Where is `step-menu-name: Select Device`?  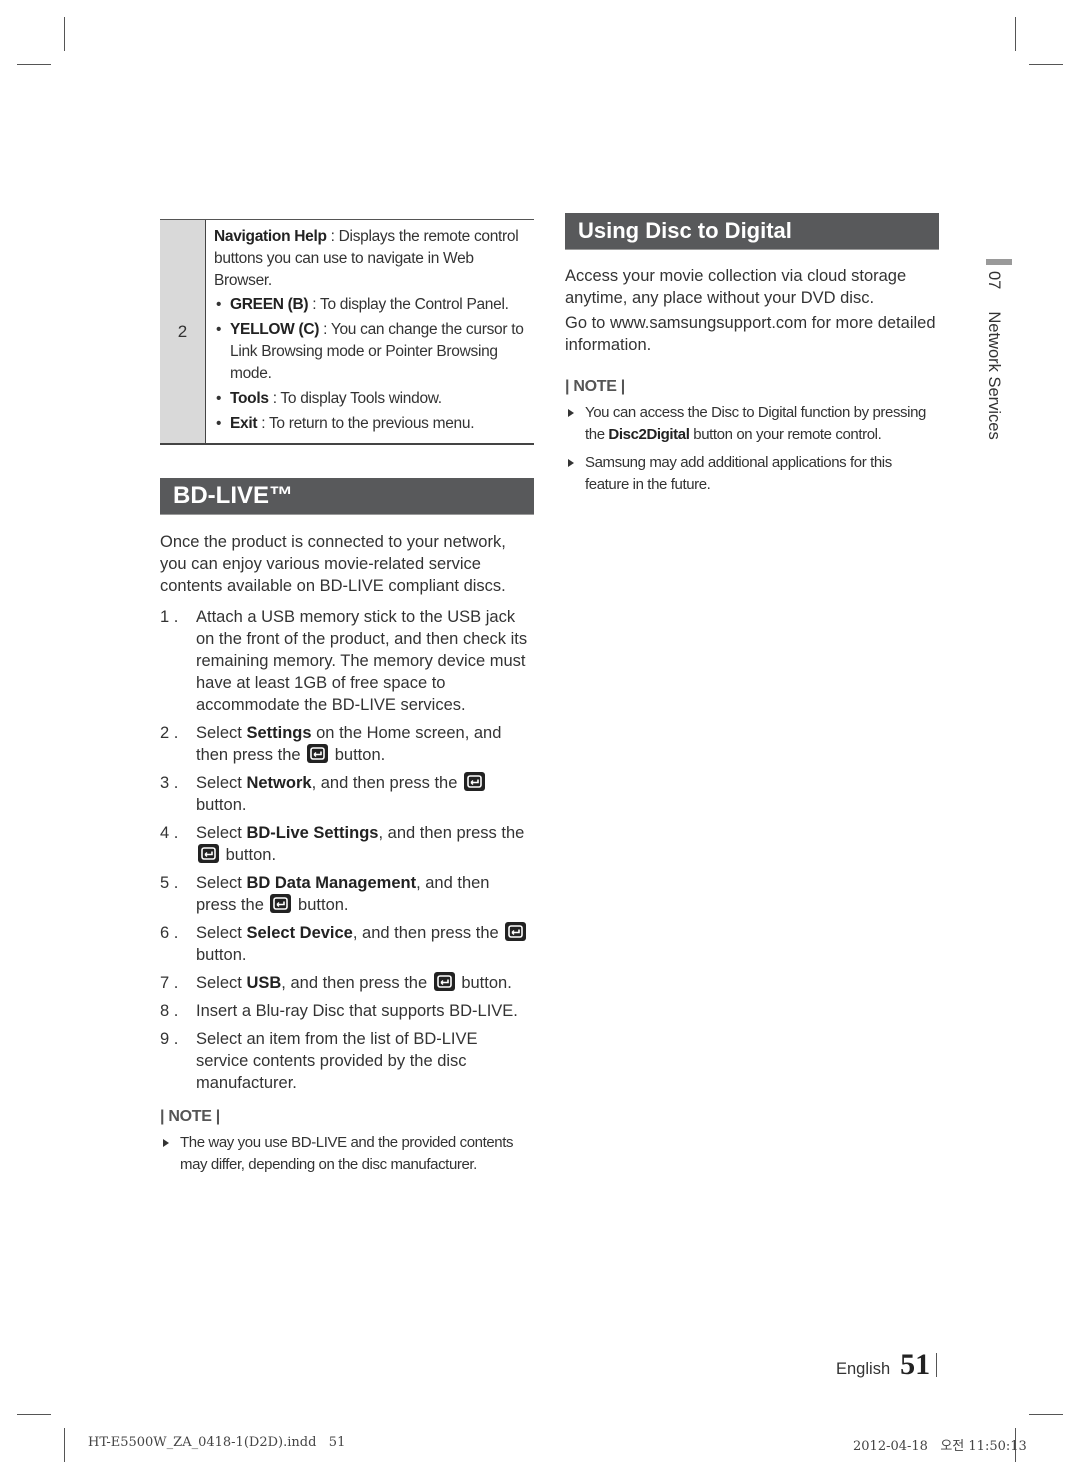
step-menu-name: Select Device is located at coordinates (299, 933).